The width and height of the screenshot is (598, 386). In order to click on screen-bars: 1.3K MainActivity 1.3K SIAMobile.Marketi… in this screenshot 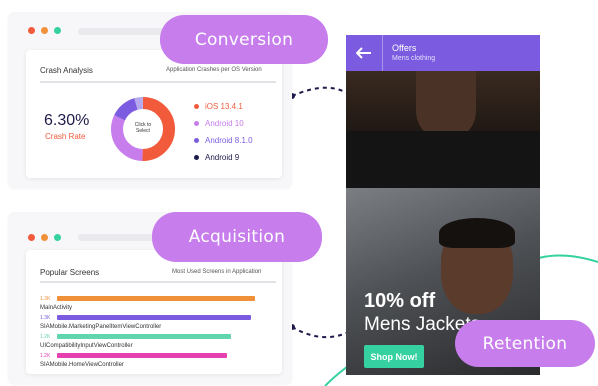, I will do `click(160, 336)`.